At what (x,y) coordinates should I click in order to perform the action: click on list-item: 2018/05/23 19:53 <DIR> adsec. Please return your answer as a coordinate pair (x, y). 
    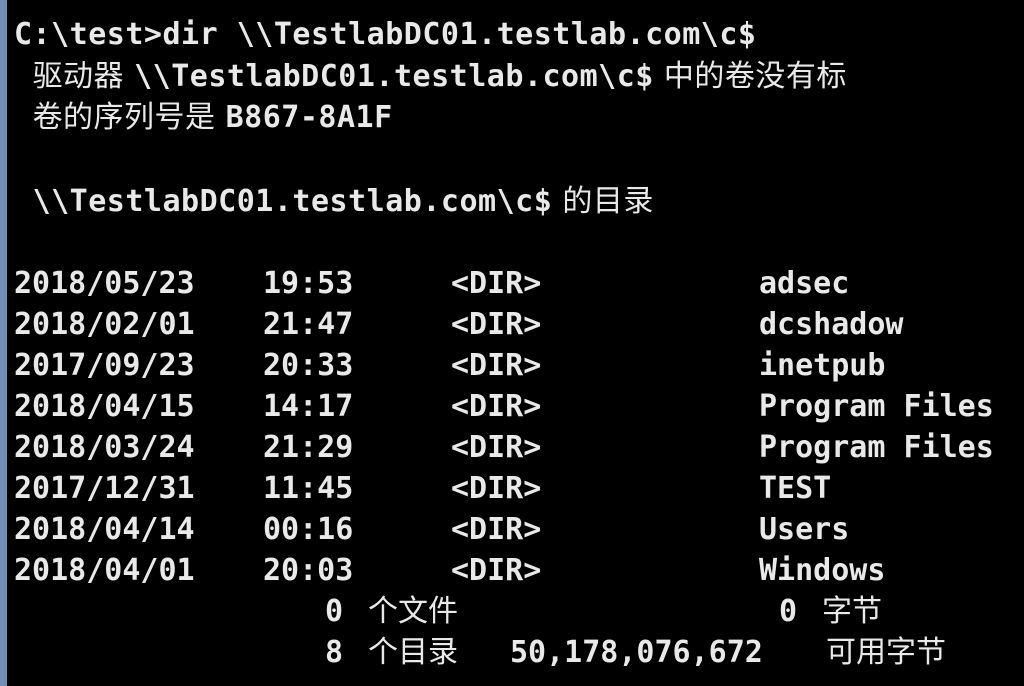
    Looking at the image, I should click on (519, 283).